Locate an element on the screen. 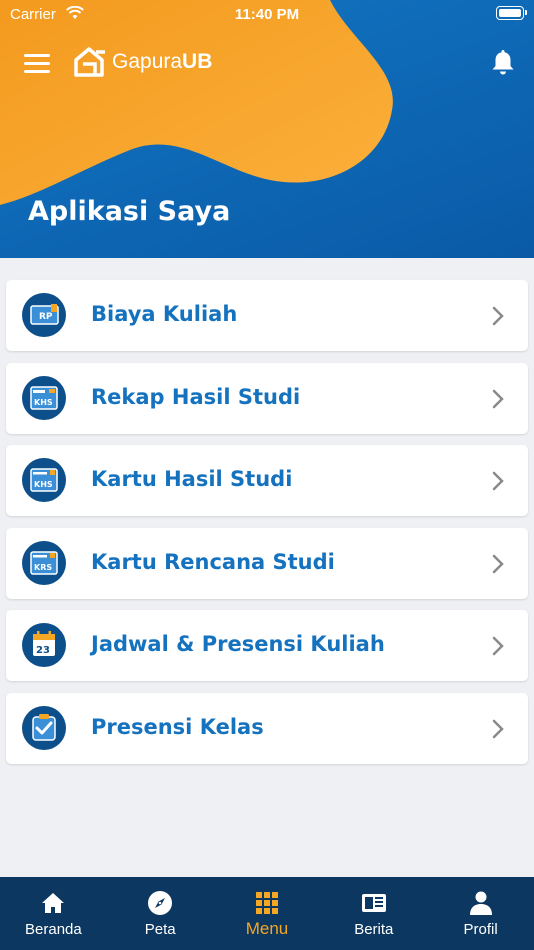  menu-item-label: Jadwal & Presensi Kuliah is located at coordinates (238, 644).